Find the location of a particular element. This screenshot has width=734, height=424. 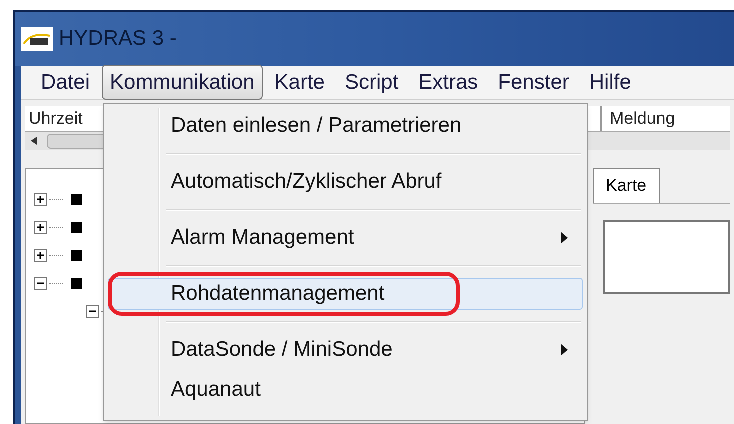

menu-item: Extras is located at coordinates (448, 82).